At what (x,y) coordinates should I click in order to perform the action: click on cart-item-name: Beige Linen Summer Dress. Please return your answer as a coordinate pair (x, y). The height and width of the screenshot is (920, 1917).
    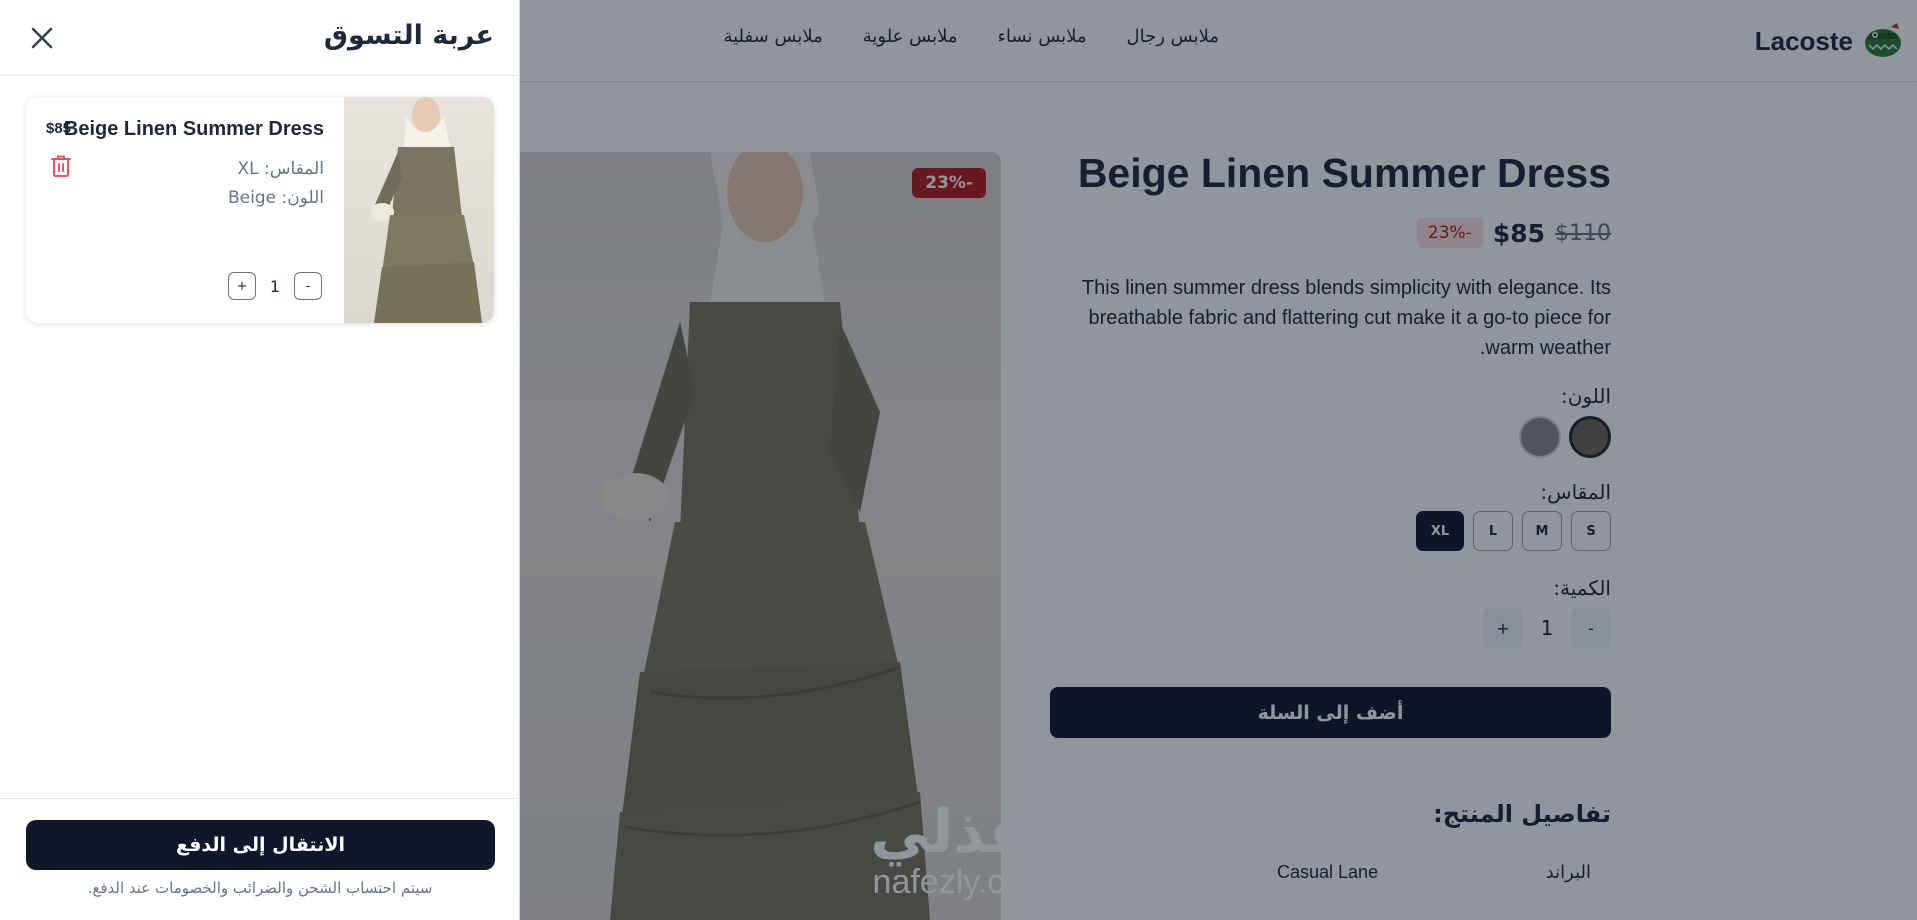
    Looking at the image, I should click on (193, 129).